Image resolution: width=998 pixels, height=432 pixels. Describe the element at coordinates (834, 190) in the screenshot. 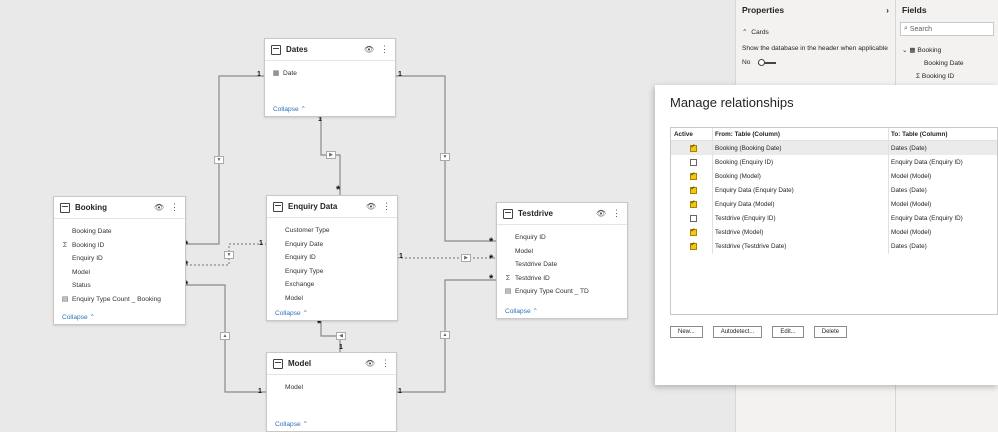

I see `relationship-row: Enquiry Data (Enquiry Date)Dates (Date)` at that location.